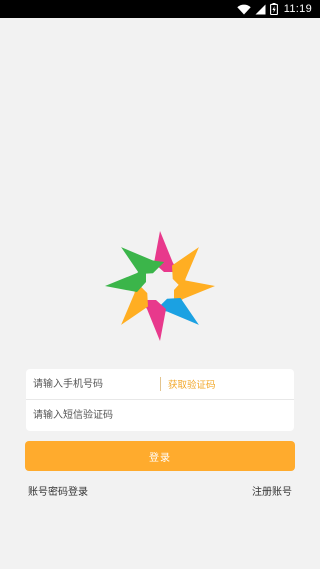  Describe the element at coordinates (58, 490) in the screenshot. I see `password-login-link: 账号密码登录` at that location.